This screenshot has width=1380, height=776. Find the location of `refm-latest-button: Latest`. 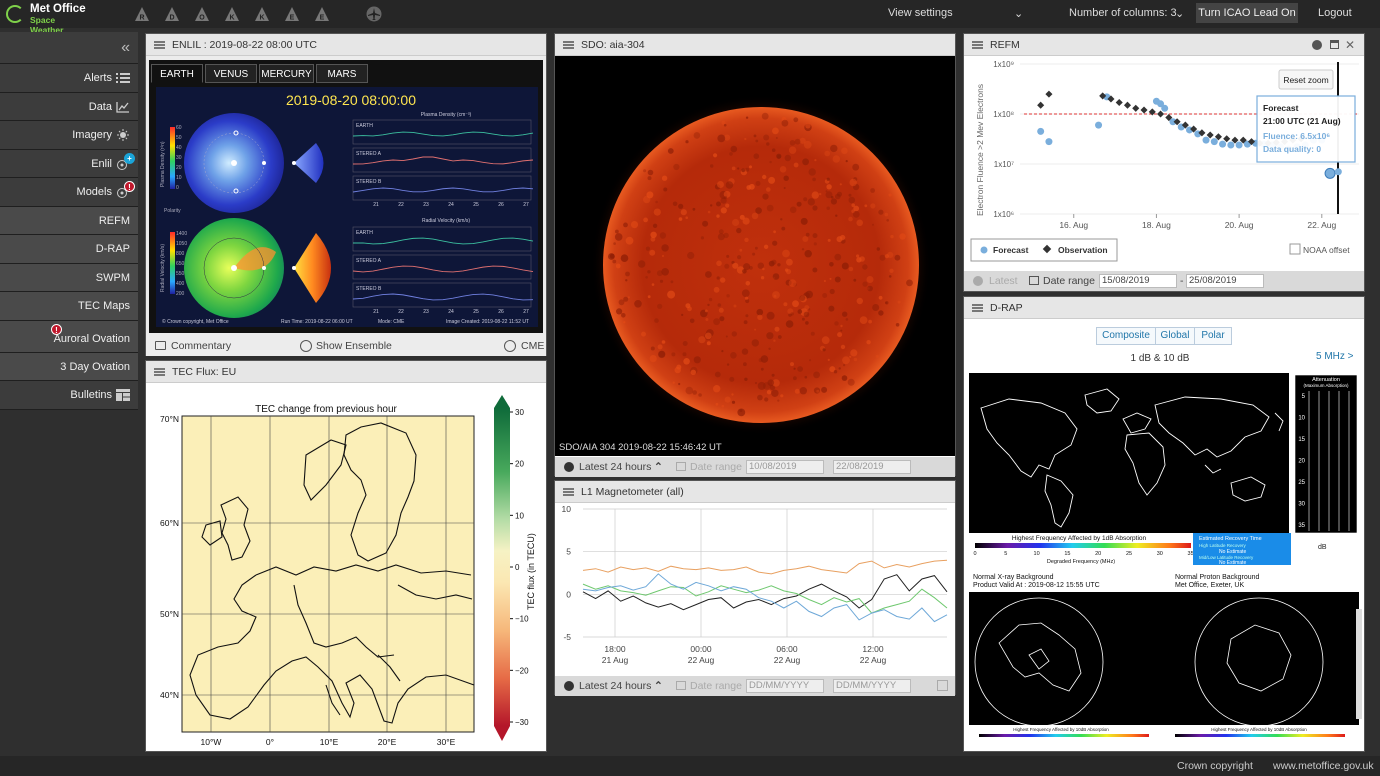

refm-latest-button: Latest is located at coordinates (1003, 281).